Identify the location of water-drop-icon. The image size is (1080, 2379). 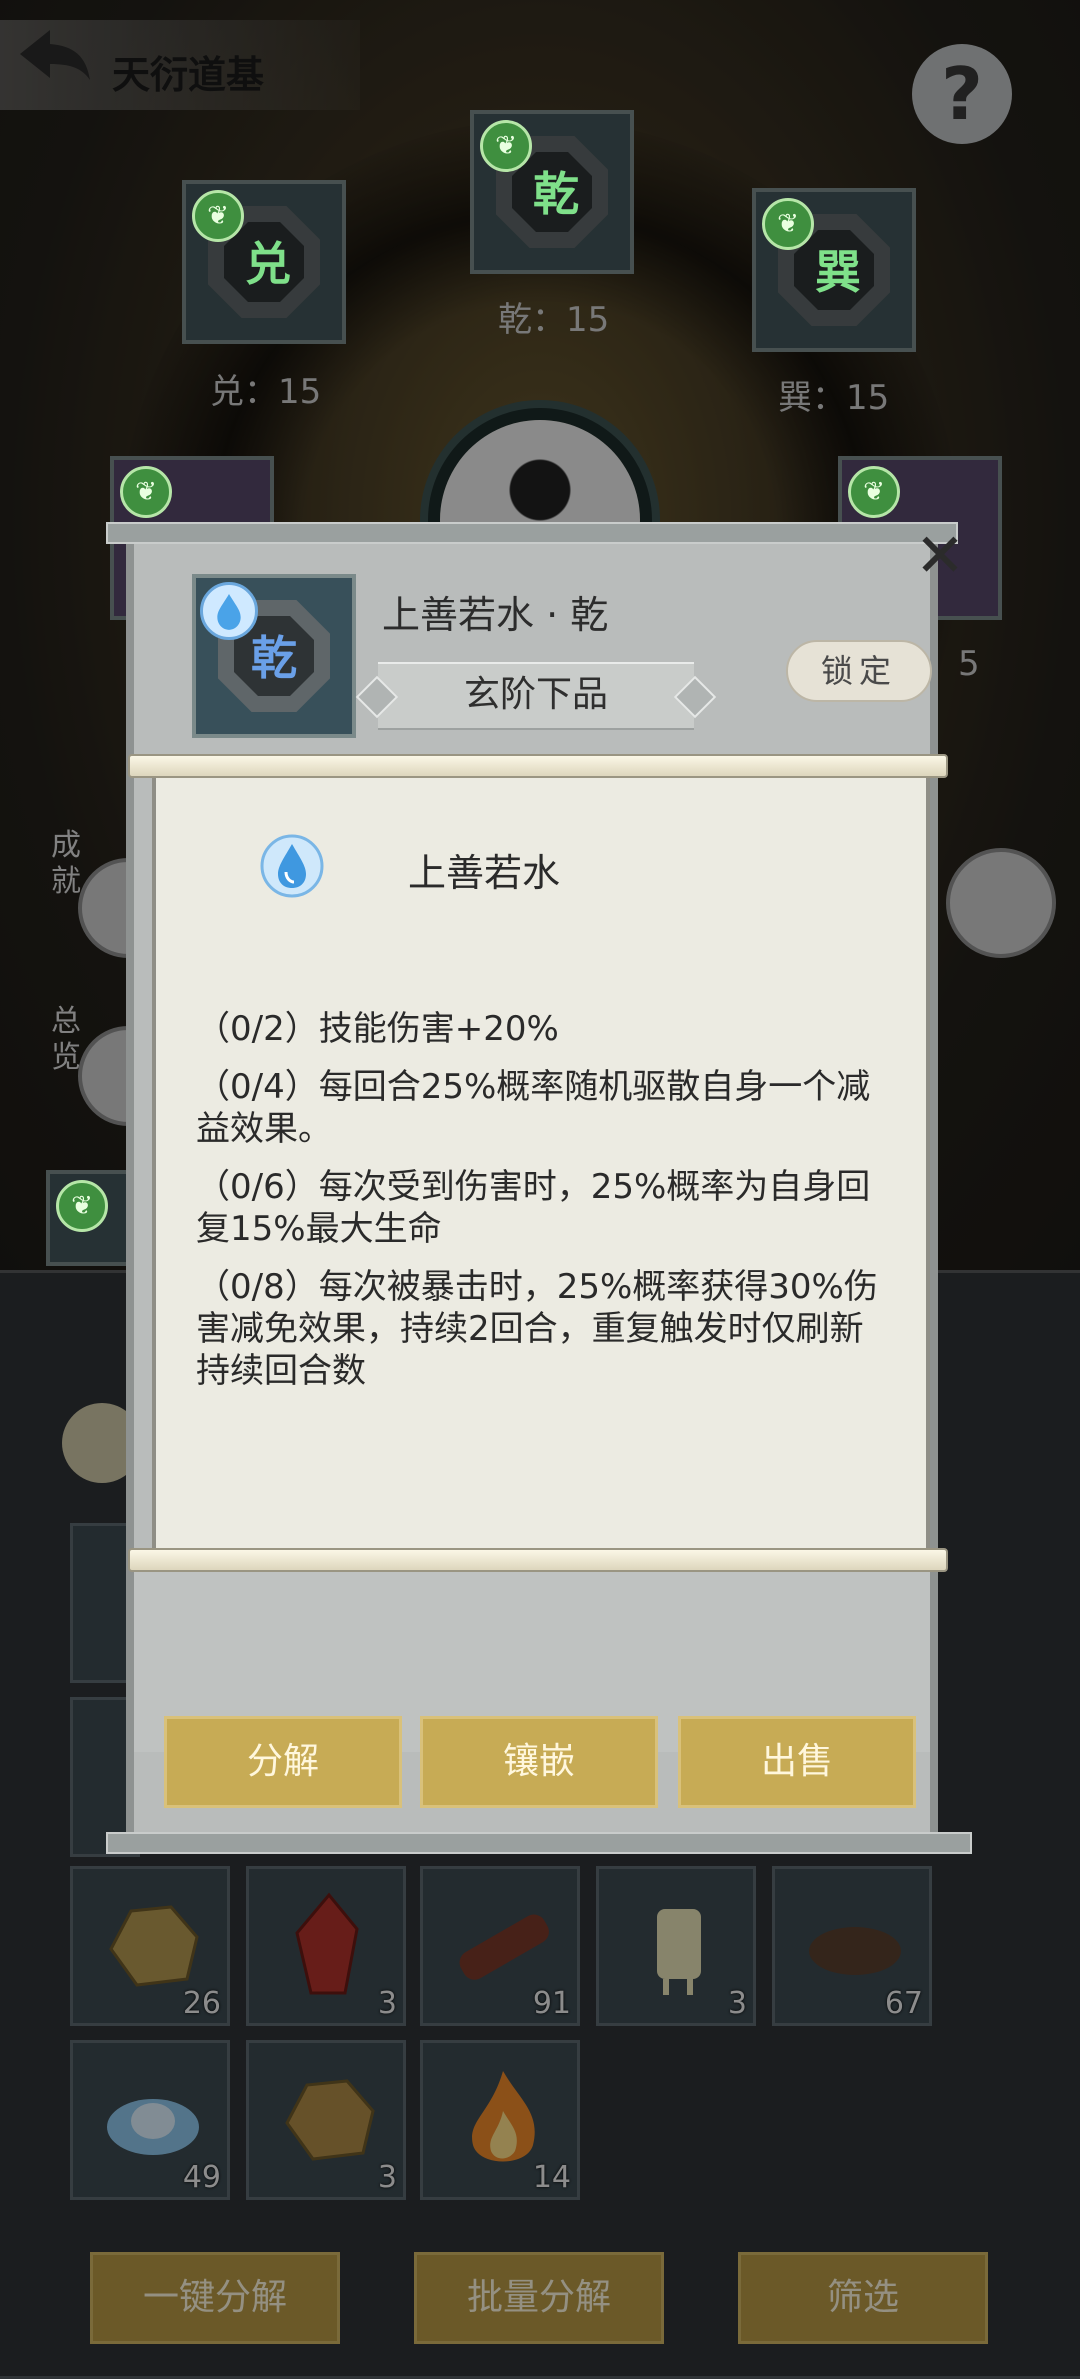
(292, 866).